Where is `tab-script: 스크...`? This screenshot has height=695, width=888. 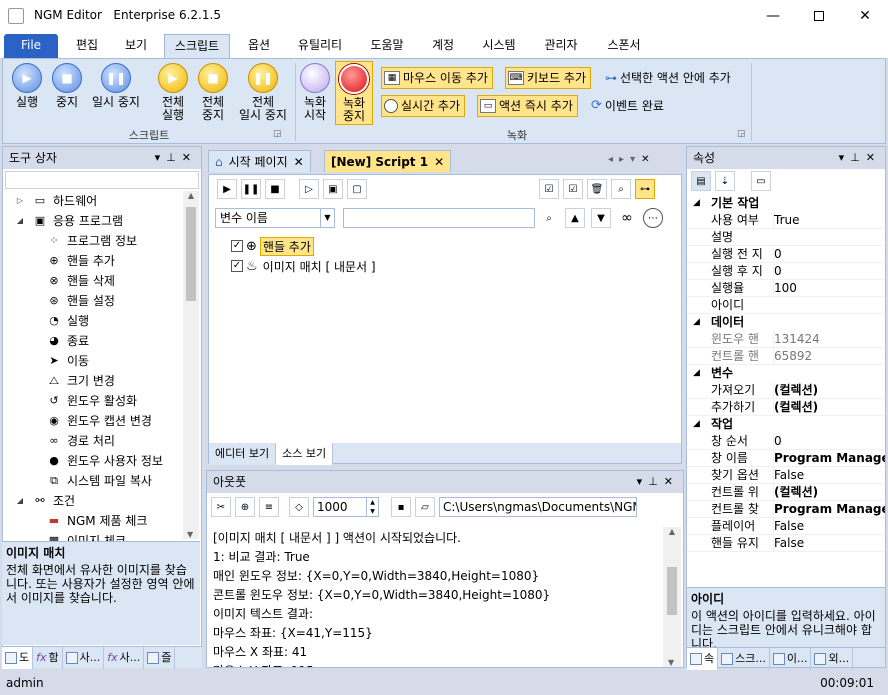
tab-script: 스크... is located at coordinates (744, 659).